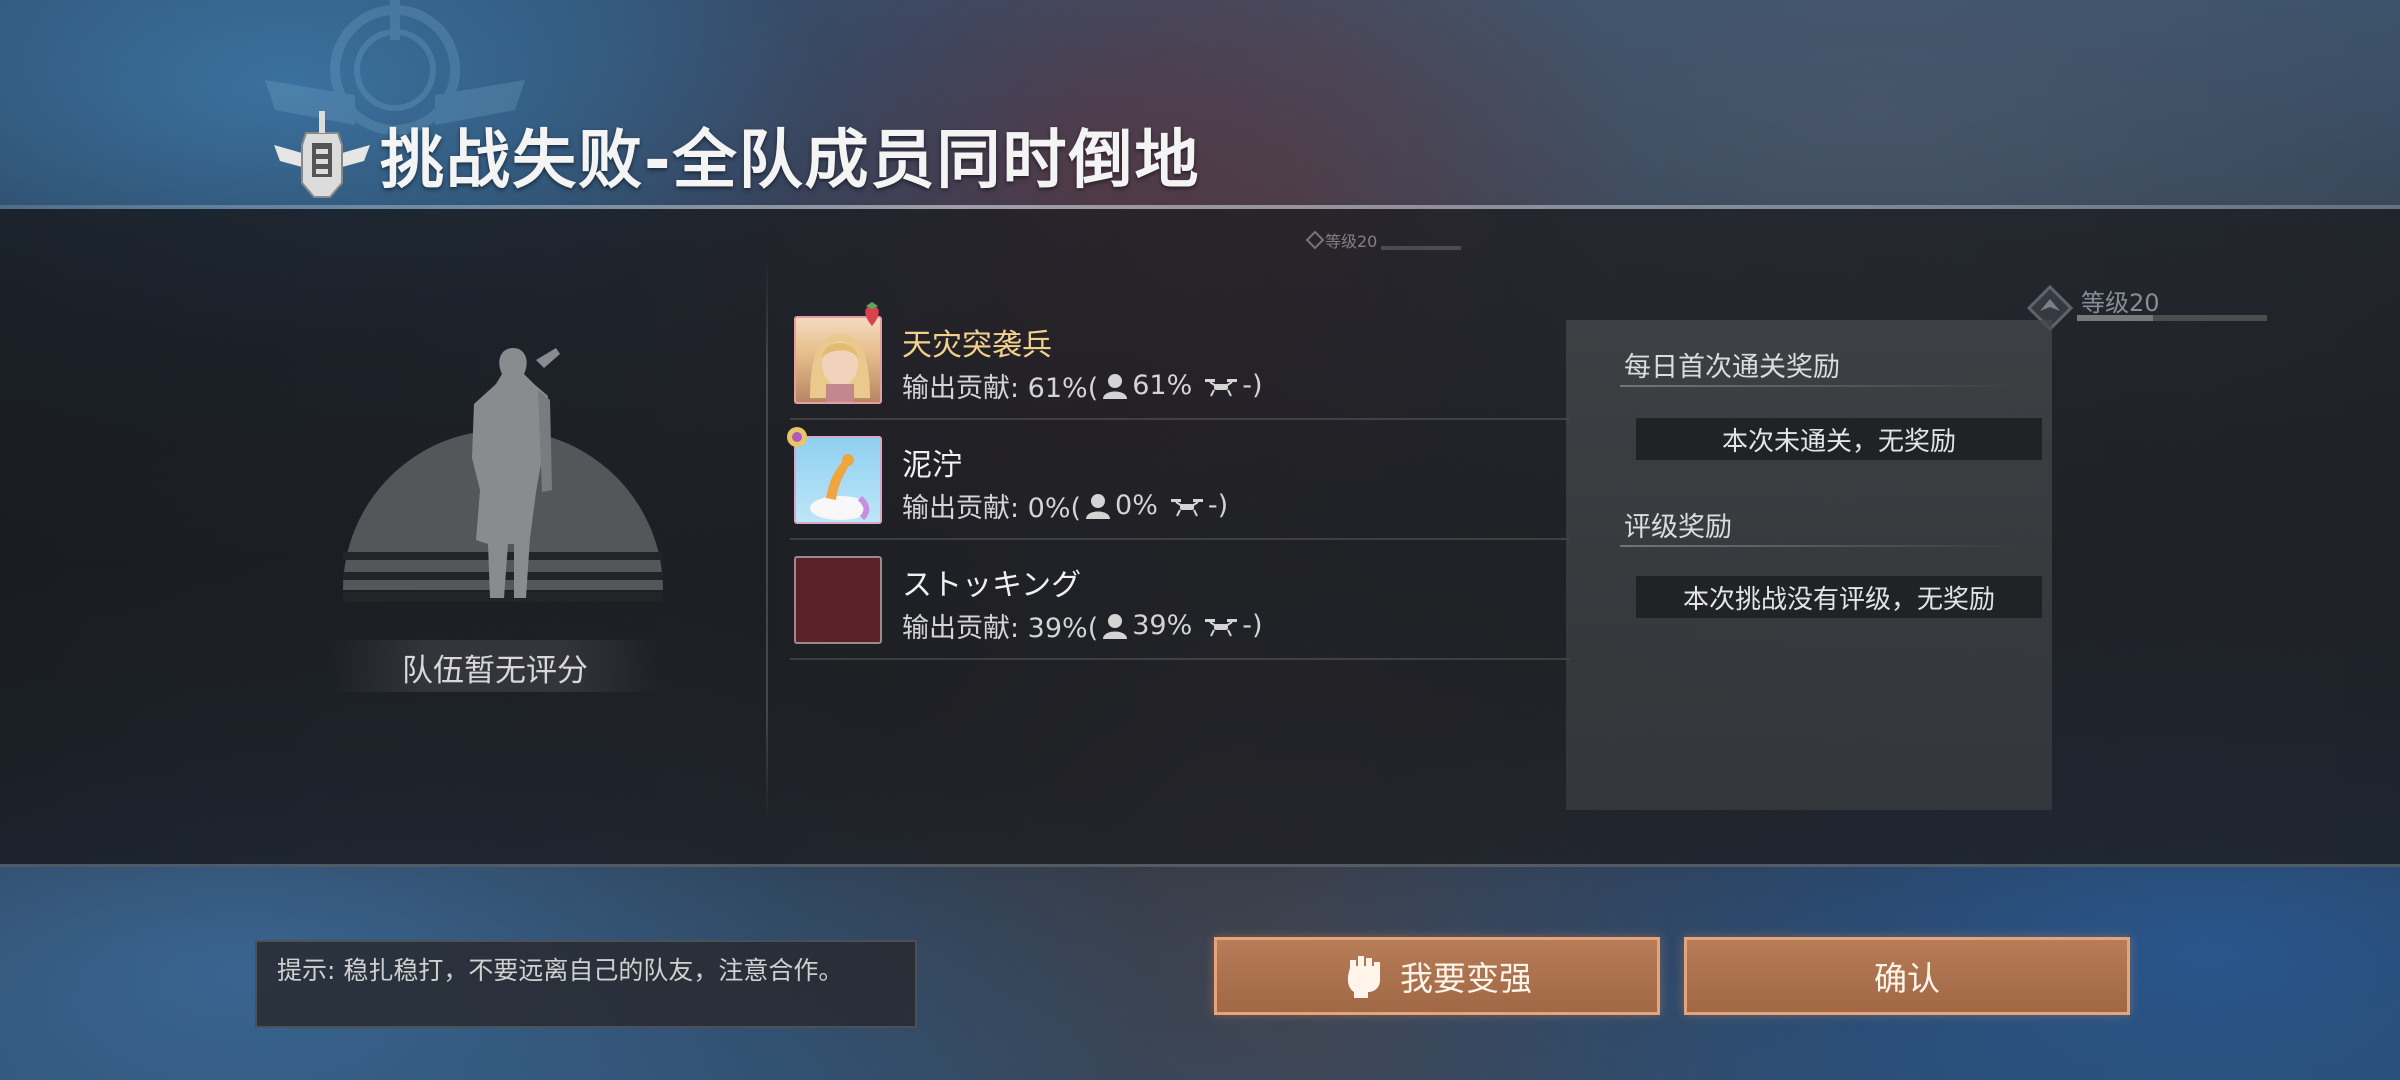 Image resolution: width=2400 pixels, height=1080 pixels. What do you see at coordinates (790, 161) in the screenshot?
I see `page-title: 挑战失败-全队成员同时倒地` at bounding box center [790, 161].